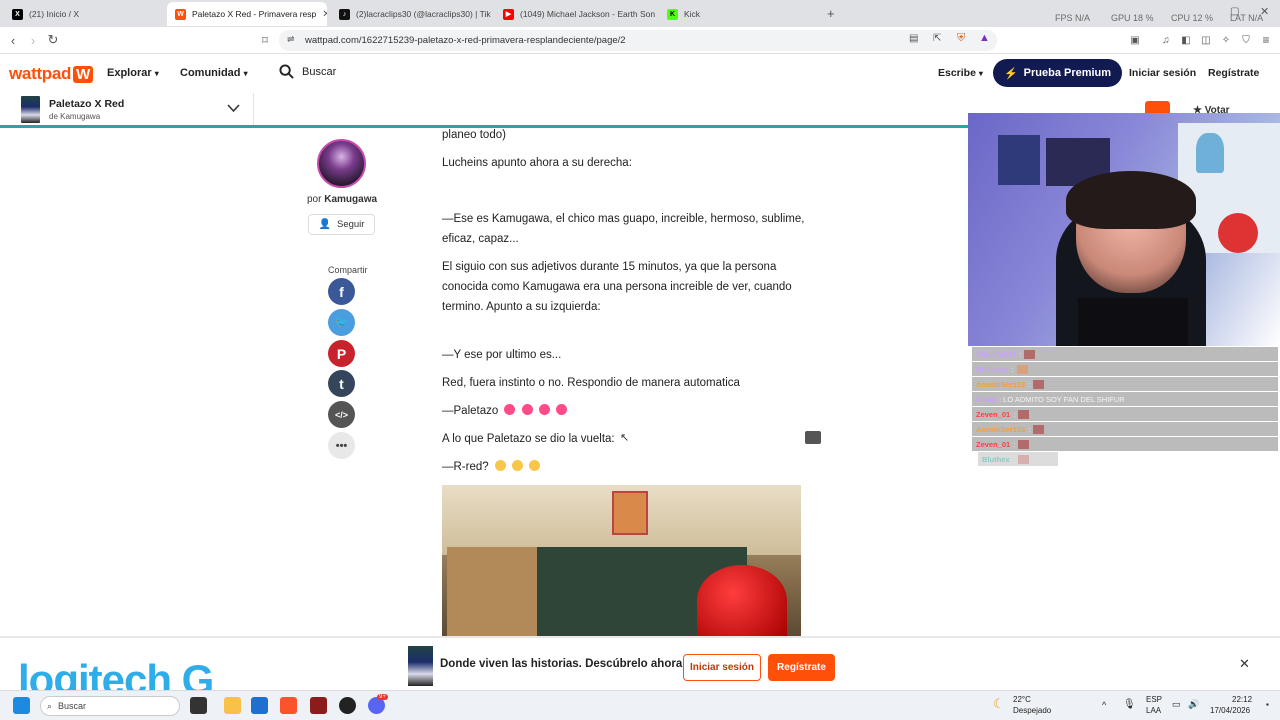 The image size is (1280, 720). What do you see at coordinates (288, 705) in the screenshot?
I see `brave-icon` at bounding box center [288, 705].